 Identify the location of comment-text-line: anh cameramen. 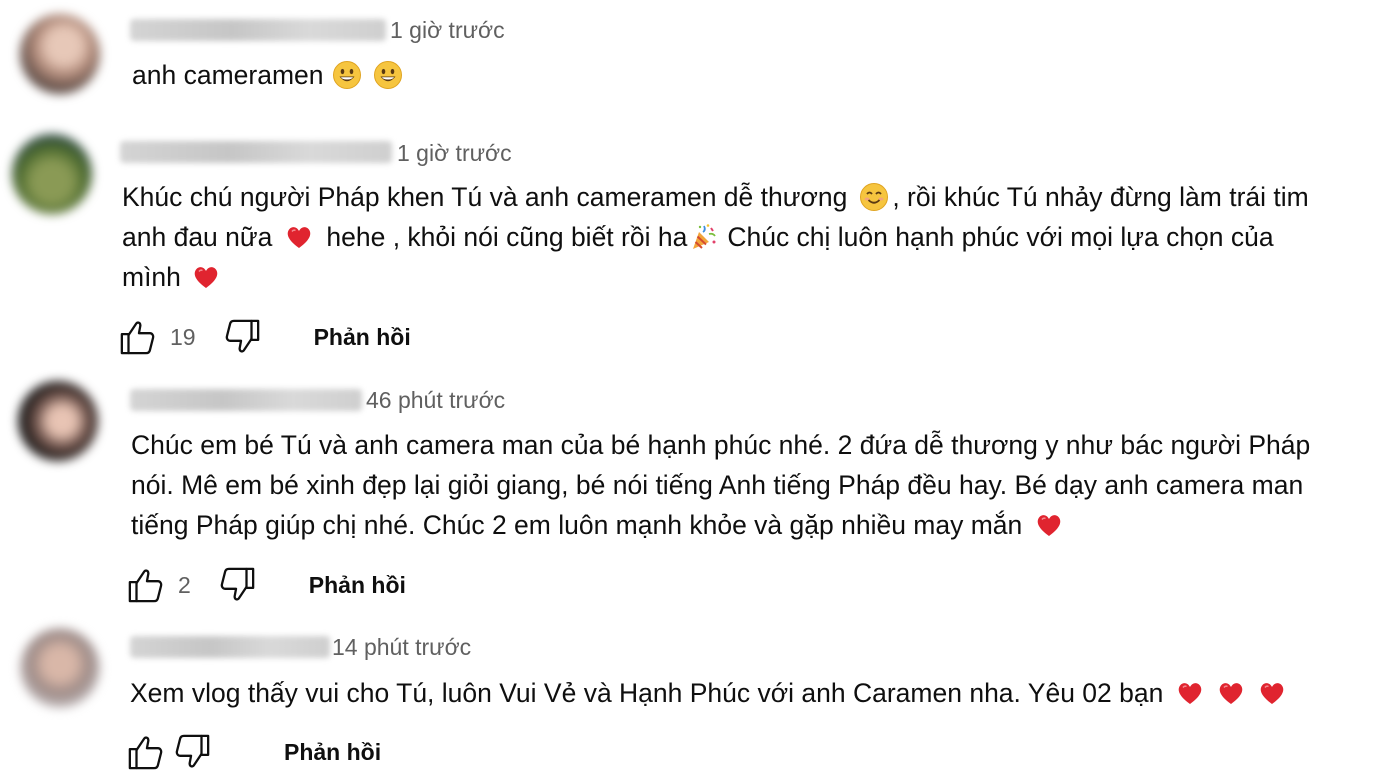
(228, 75).